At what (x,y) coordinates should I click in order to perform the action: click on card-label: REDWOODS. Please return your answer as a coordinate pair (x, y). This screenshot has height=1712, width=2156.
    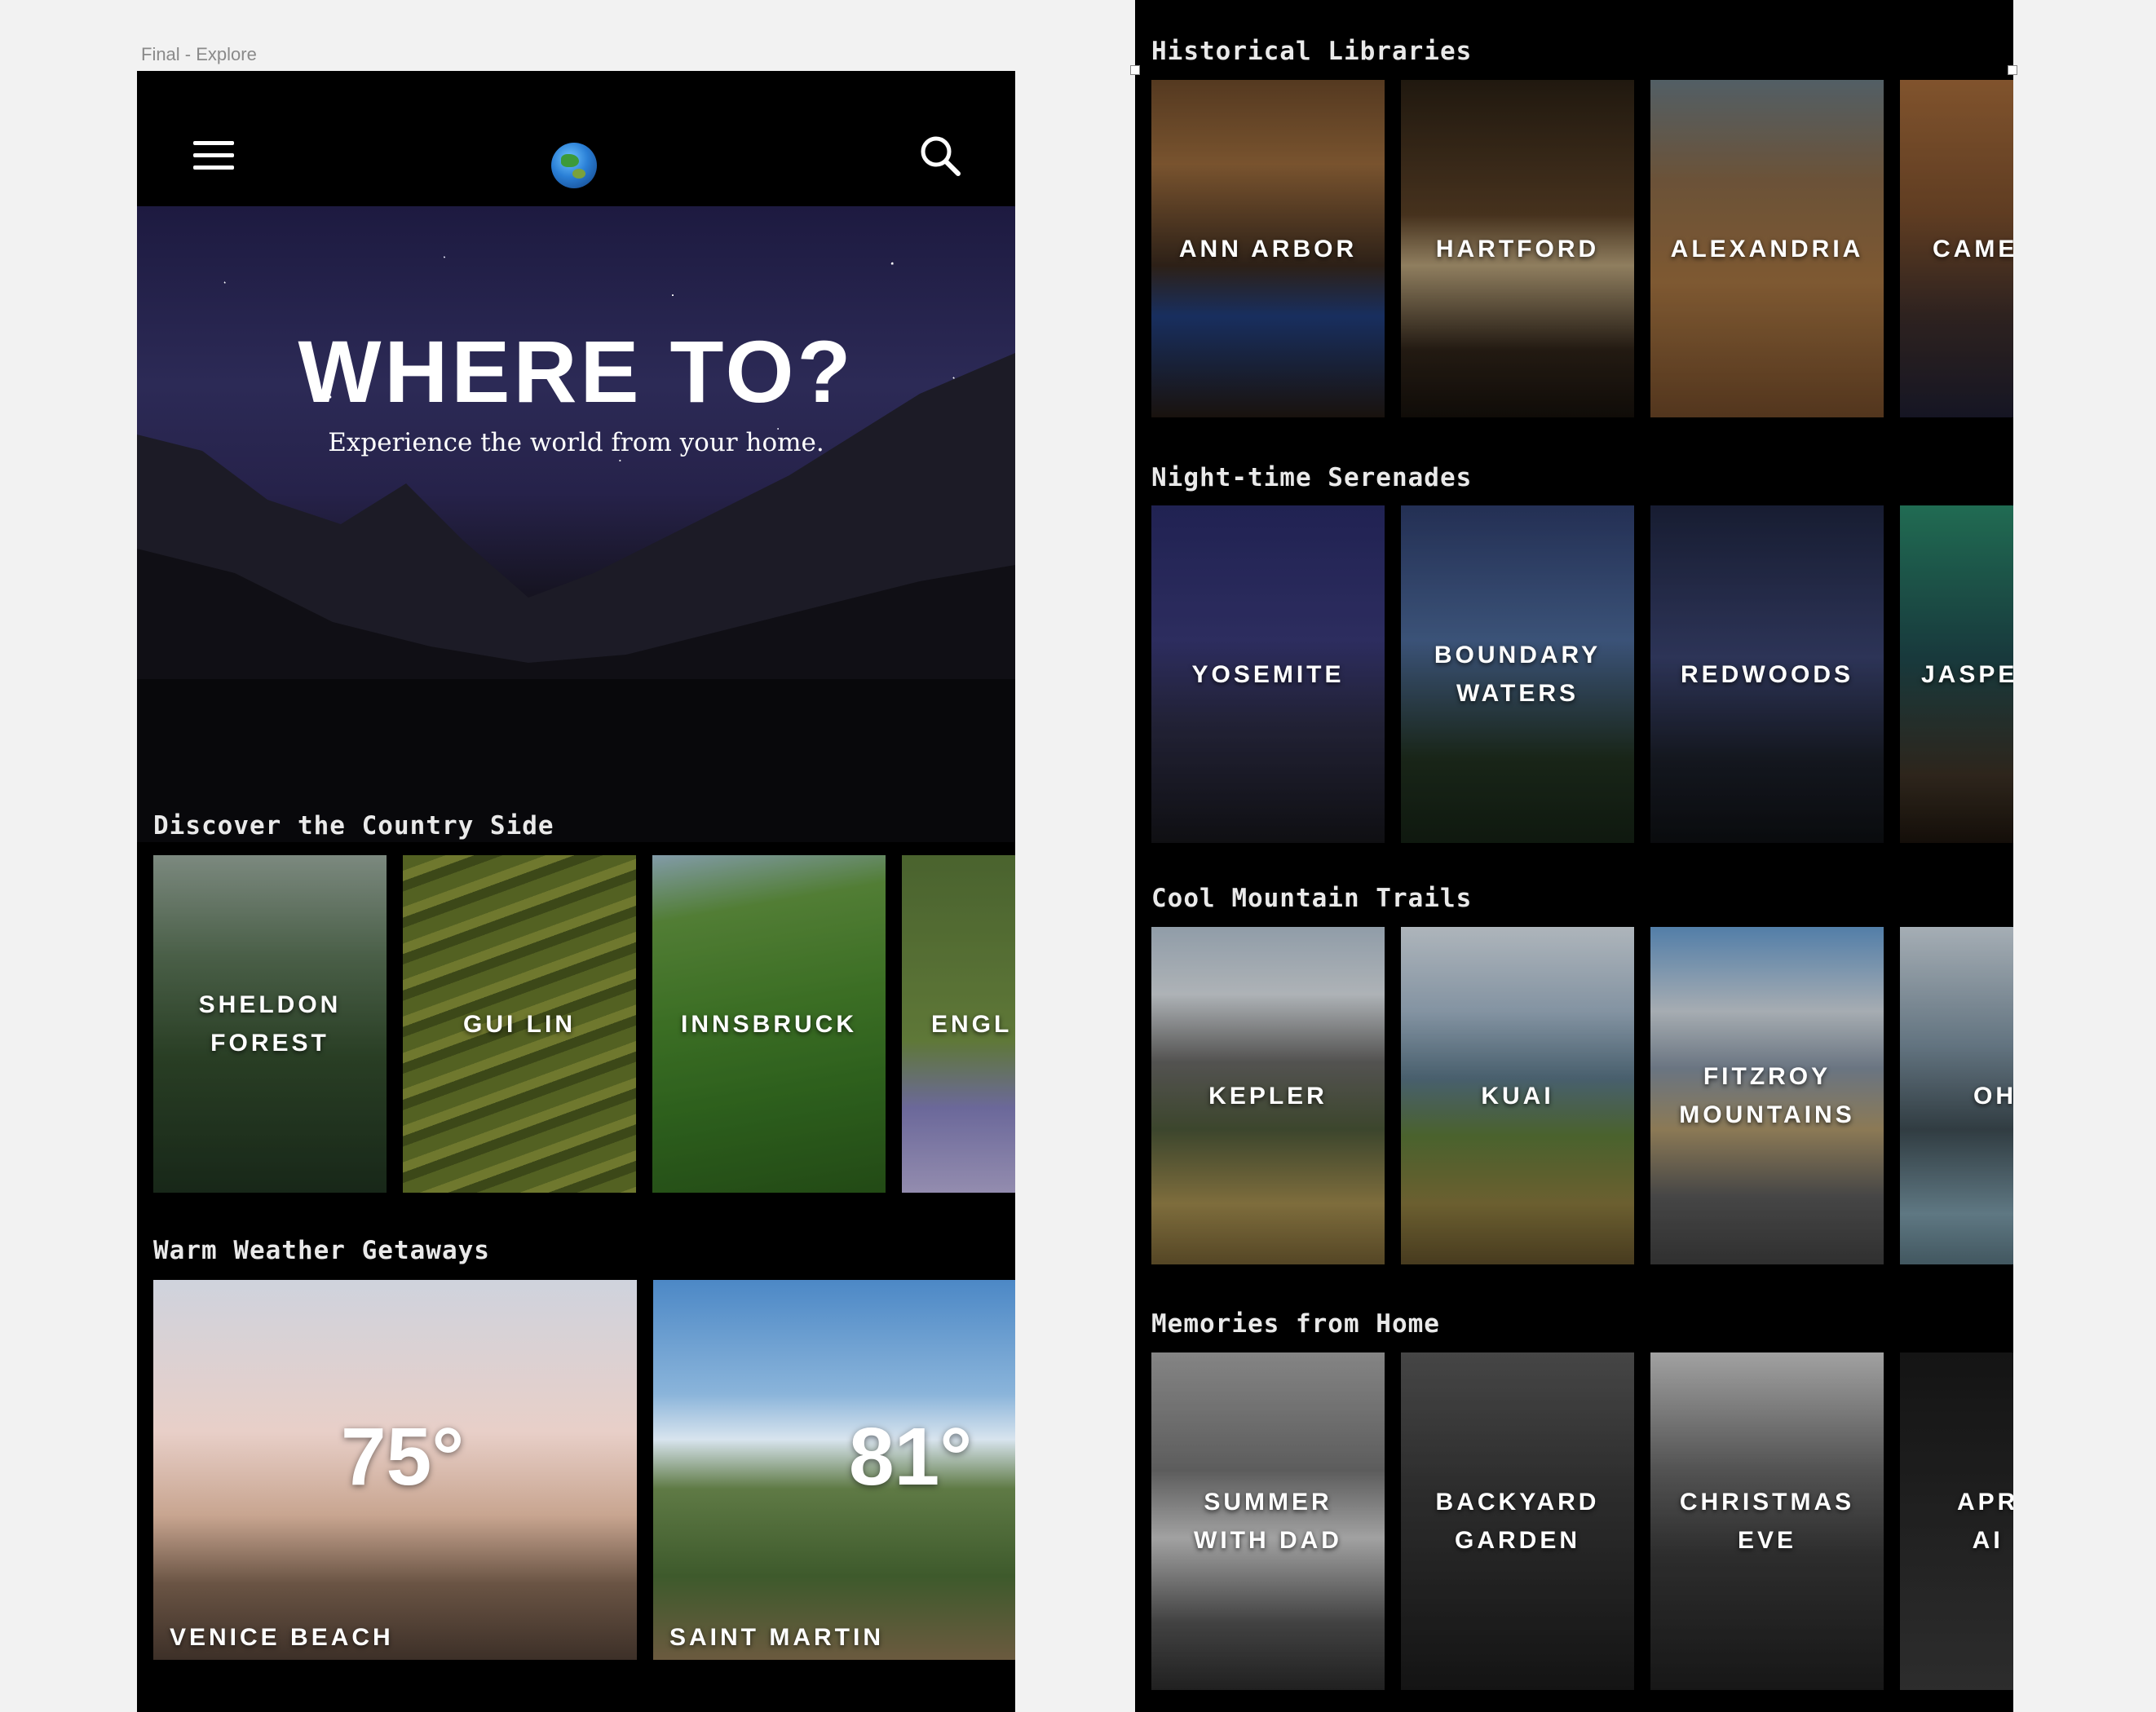
    Looking at the image, I should click on (1767, 674).